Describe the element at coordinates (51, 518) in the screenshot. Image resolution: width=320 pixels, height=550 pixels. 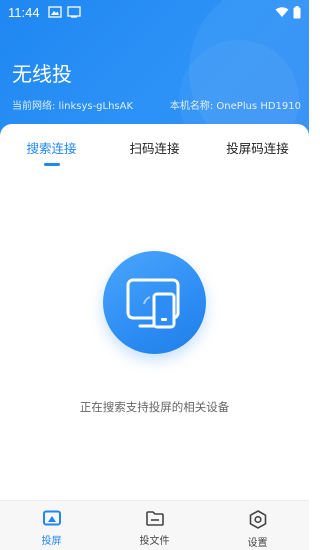
I see `cast-screen-icon` at that location.